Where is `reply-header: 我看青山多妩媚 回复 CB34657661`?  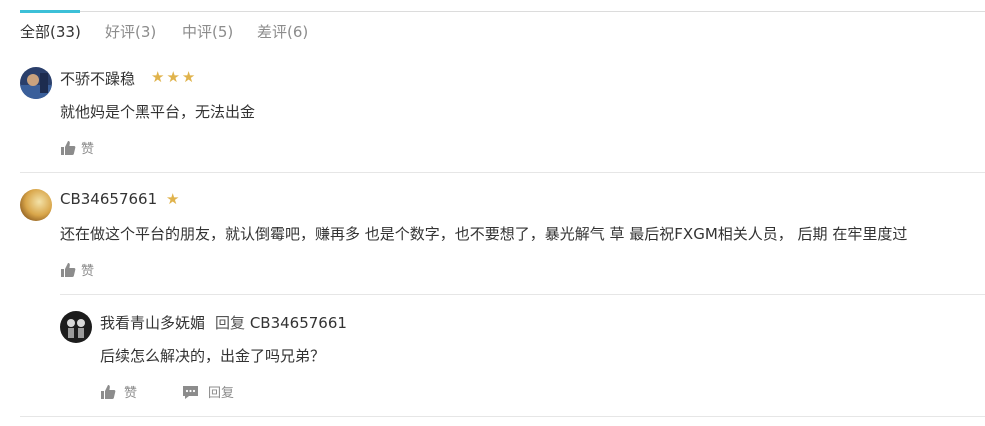
reply-header: 我看青山多妩媚 回复 CB34657661 is located at coordinates (223, 322).